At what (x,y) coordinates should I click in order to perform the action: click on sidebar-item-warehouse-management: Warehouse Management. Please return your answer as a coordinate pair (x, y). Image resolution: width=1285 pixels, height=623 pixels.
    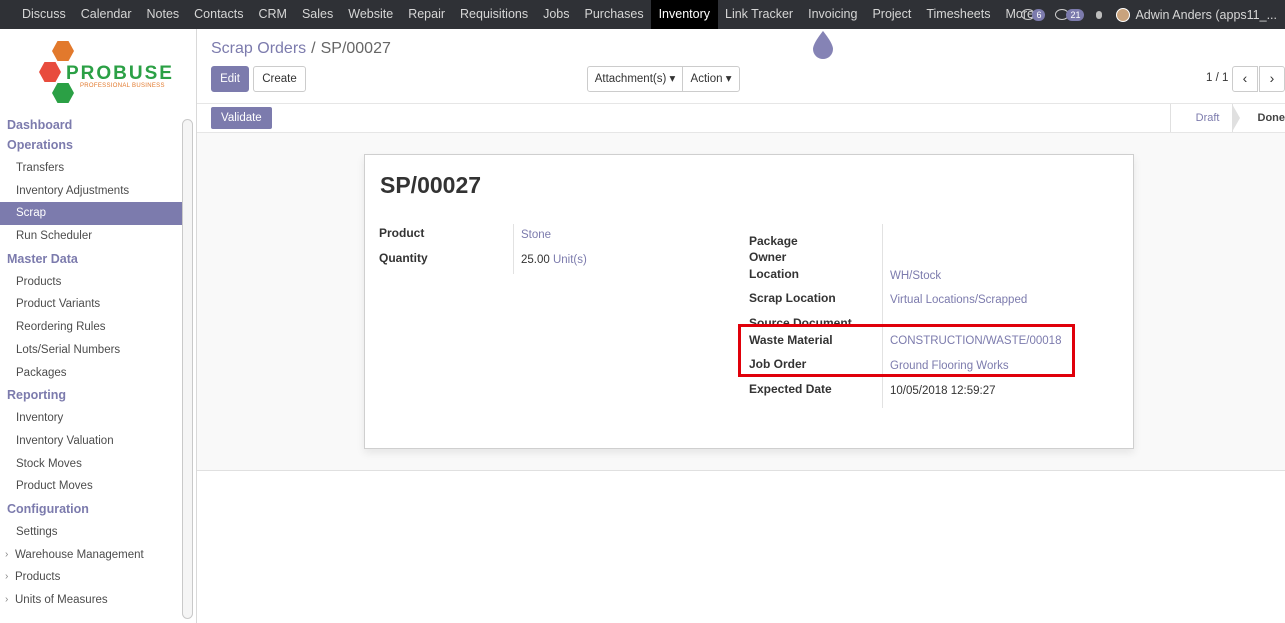
    Looking at the image, I should click on (91, 555).